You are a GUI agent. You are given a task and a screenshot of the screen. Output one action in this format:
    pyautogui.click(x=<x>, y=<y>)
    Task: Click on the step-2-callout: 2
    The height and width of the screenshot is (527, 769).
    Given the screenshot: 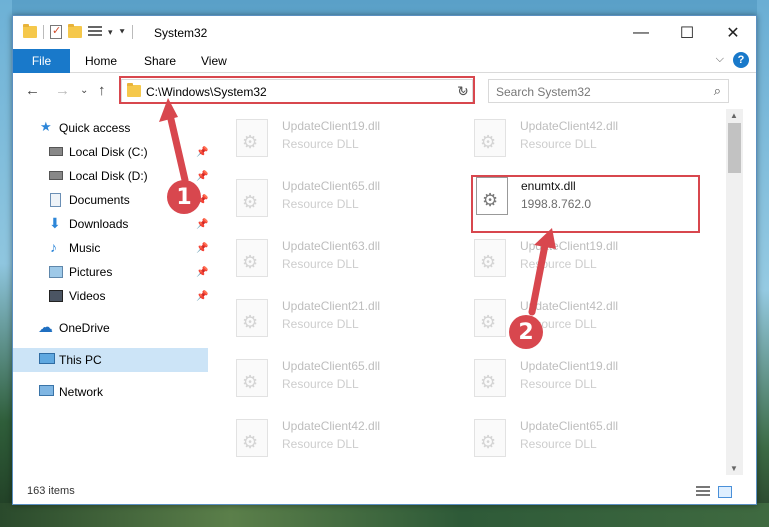 What is the action you would take?
    pyautogui.click(x=526, y=332)
    